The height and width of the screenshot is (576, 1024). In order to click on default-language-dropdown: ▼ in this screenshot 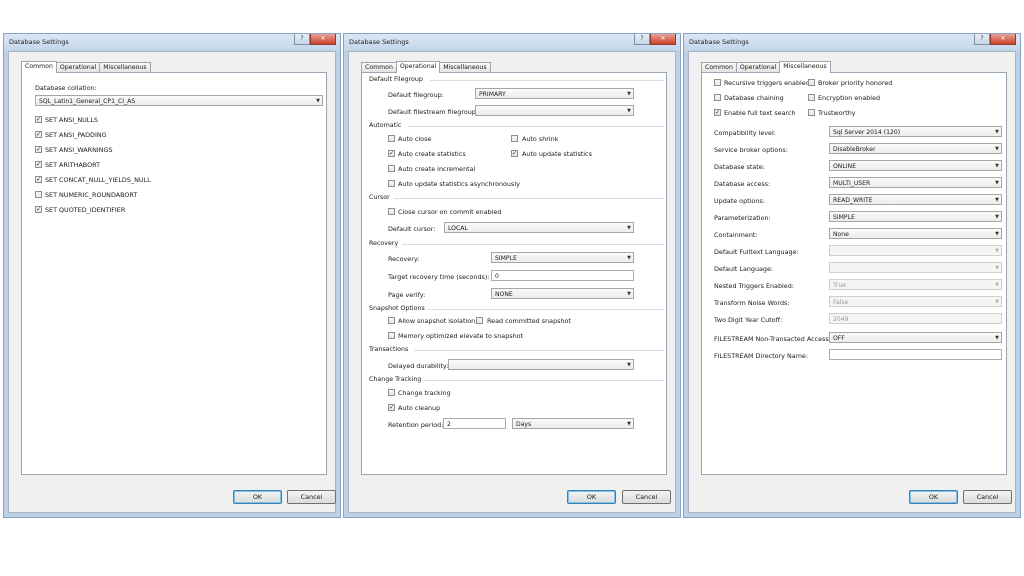, I will do `click(915, 267)`.